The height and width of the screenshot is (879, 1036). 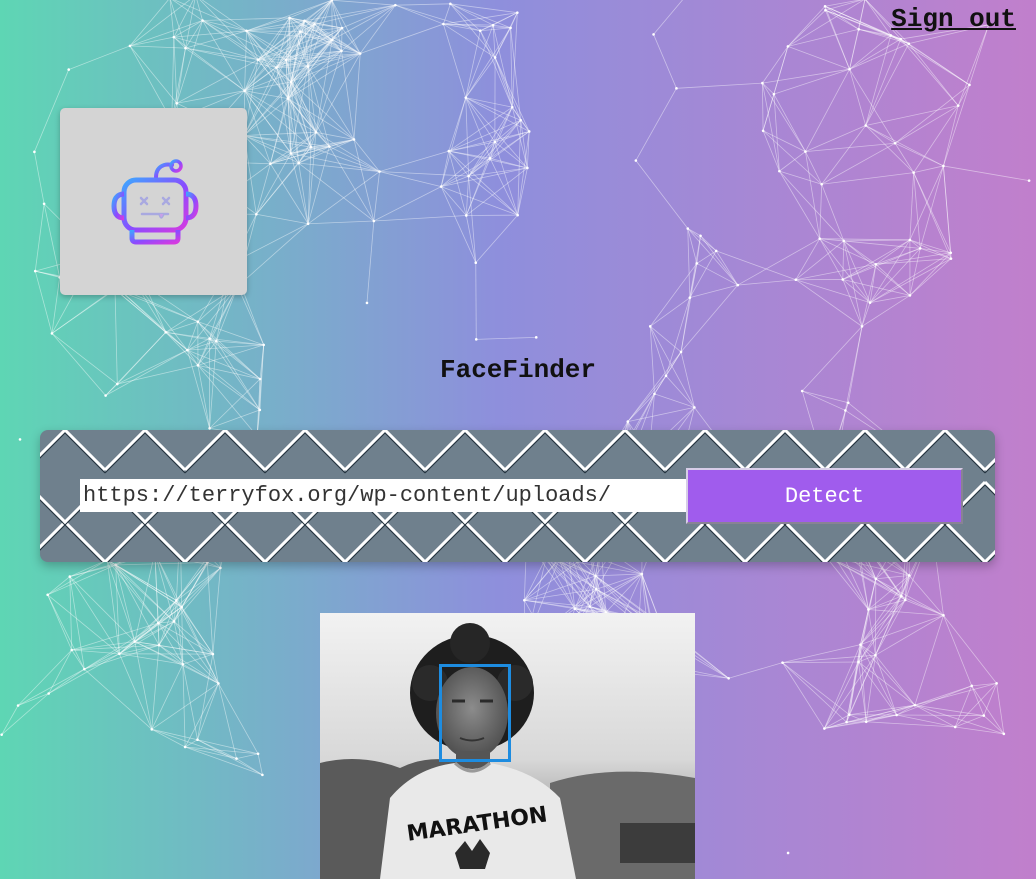 I want to click on image-url-input, so click(x=383, y=495).